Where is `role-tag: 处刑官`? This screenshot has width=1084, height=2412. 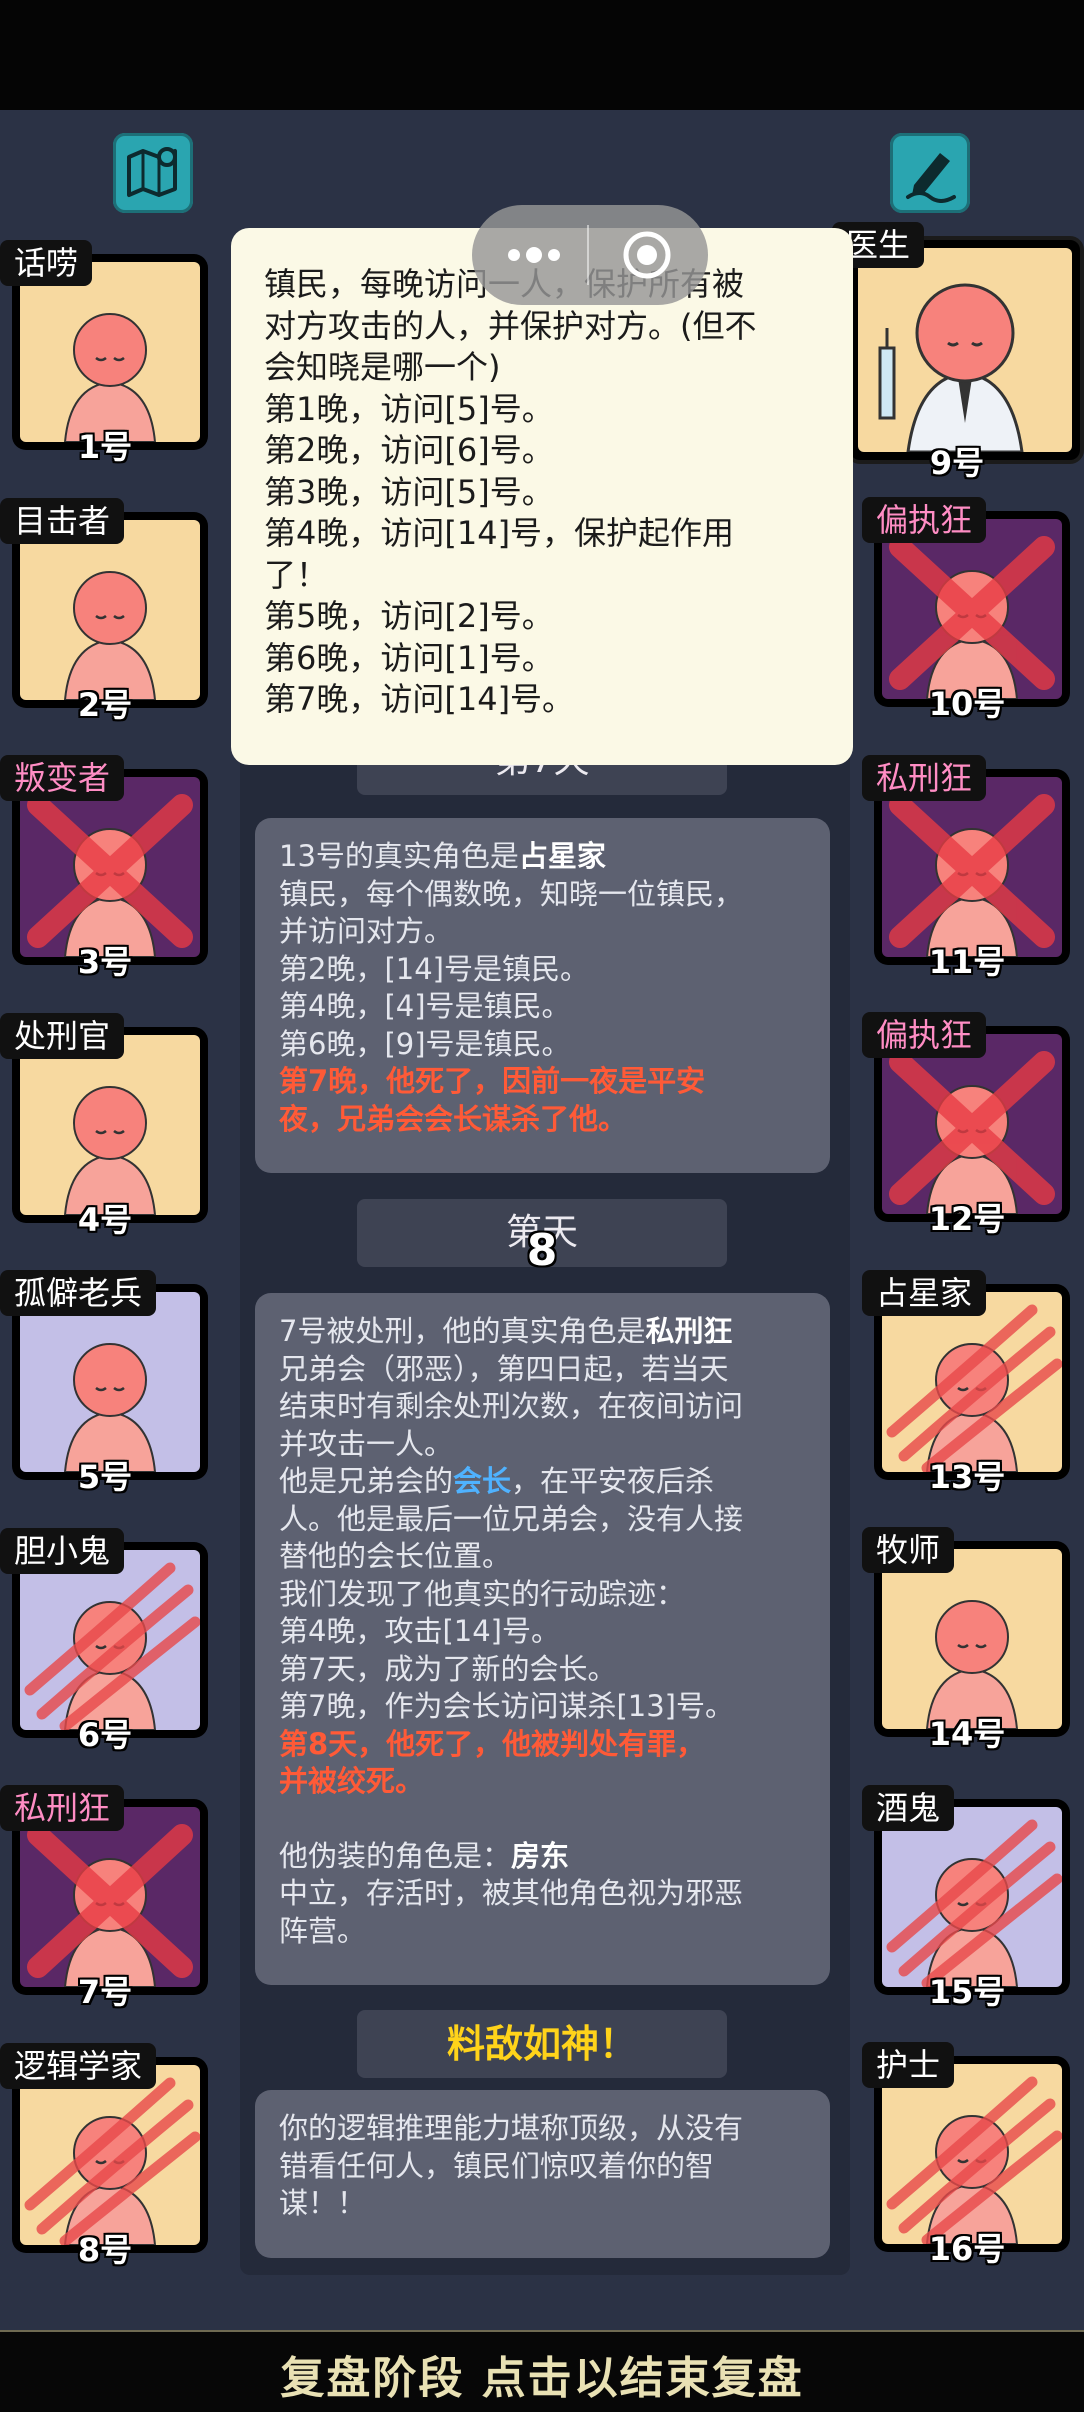
role-tag: 处刑官 is located at coordinates (62, 1035).